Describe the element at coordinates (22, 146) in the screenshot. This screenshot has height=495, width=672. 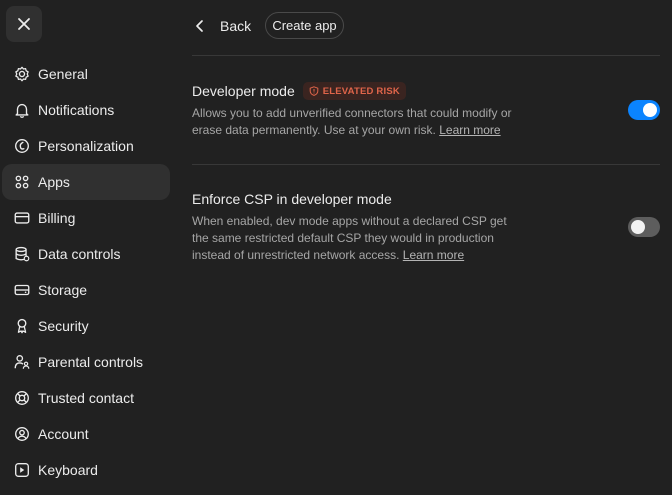
I see `personalization-icon` at that location.